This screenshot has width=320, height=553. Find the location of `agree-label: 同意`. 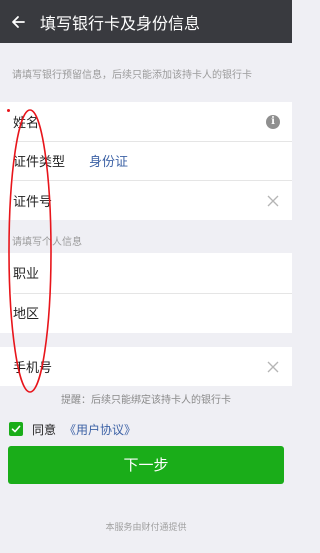

agree-label: 同意 is located at coordinates (44, 429).